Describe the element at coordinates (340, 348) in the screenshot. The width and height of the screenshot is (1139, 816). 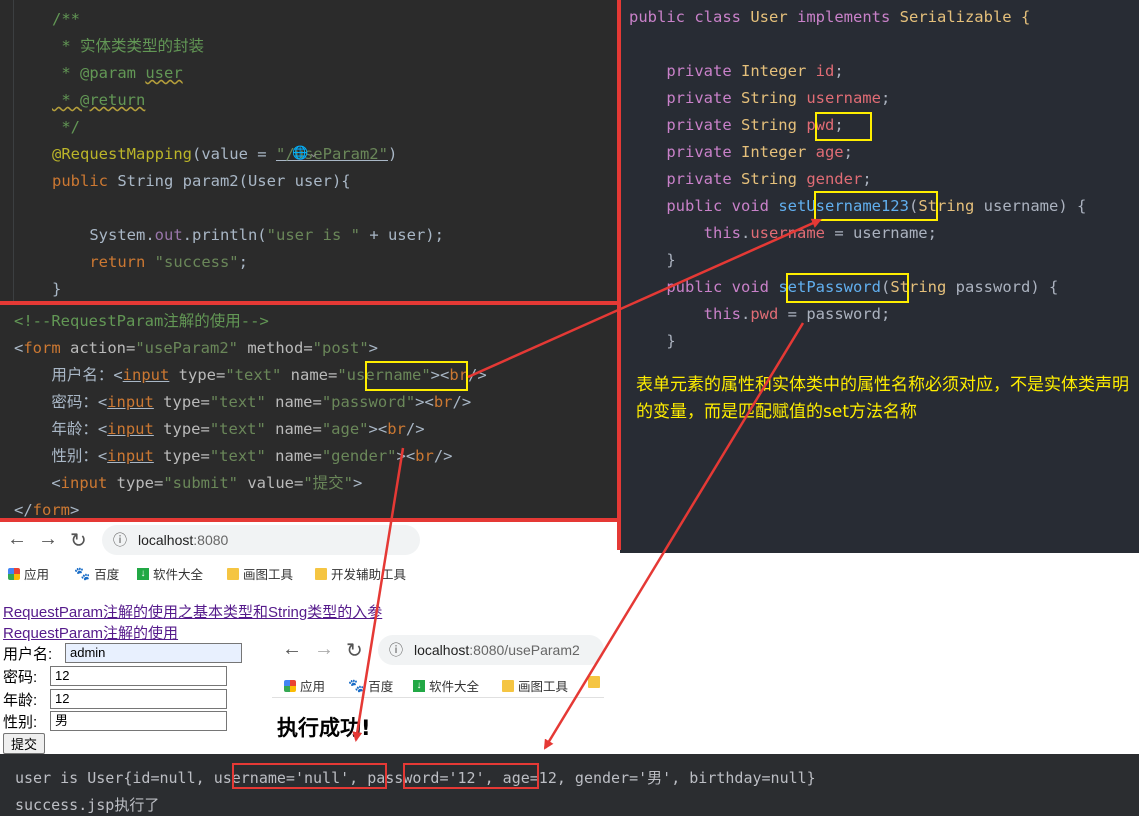
I see `form-code-token: "post"` at that location.